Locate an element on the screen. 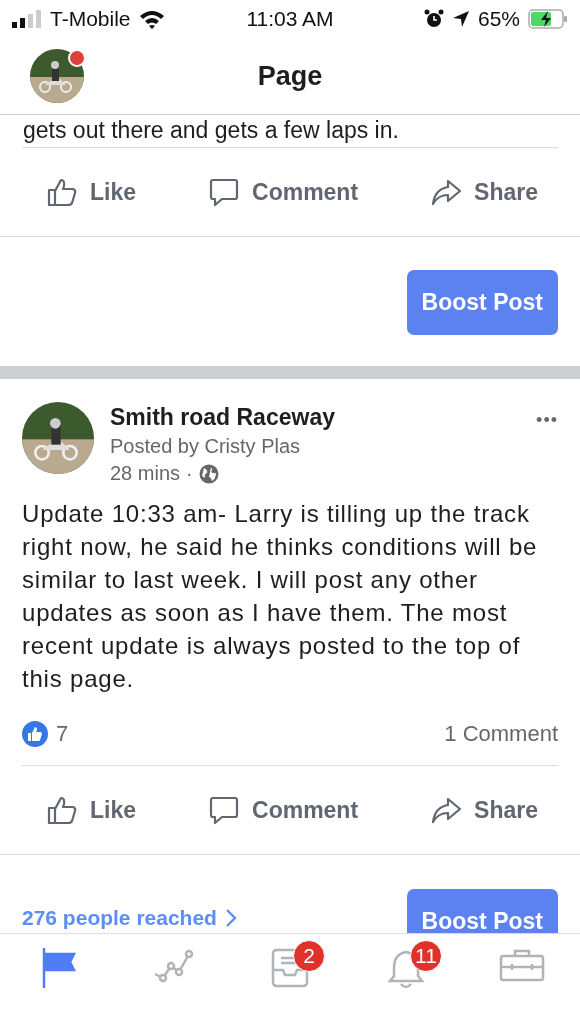 Image resolution: width=580 pixels, height=1028 pixels. flag-icon is located at coordinates (58, 968).